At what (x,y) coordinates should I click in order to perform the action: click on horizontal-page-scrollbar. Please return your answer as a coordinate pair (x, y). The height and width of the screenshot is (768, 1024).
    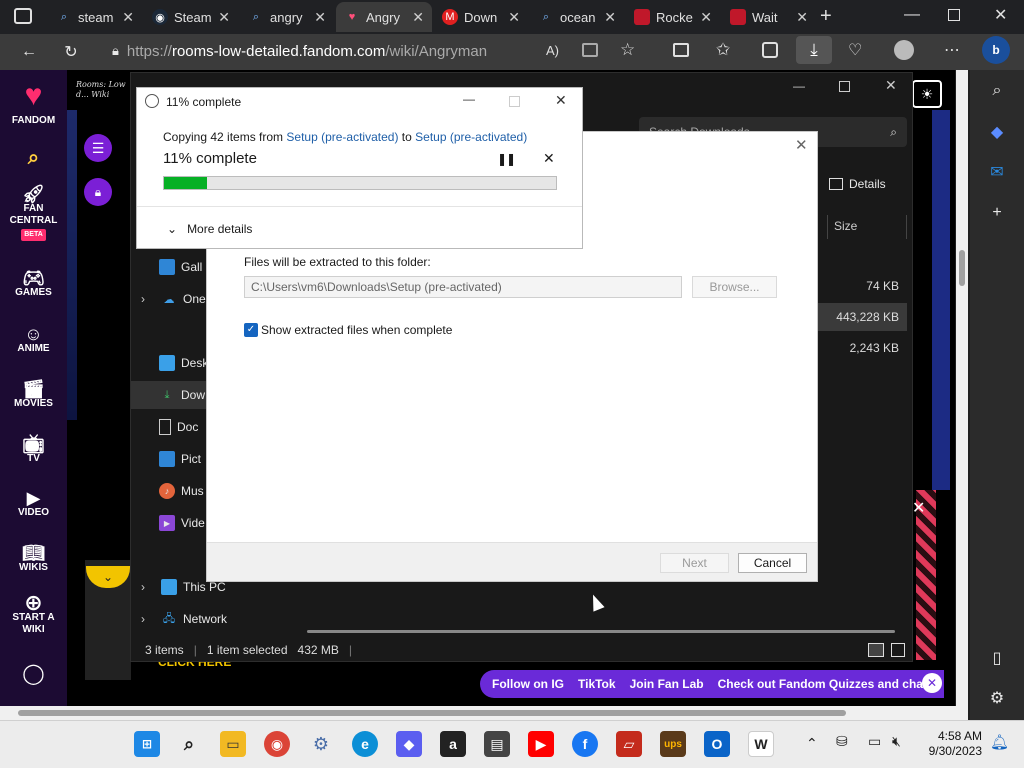
    Looking at the image, I should click on (484, 713).